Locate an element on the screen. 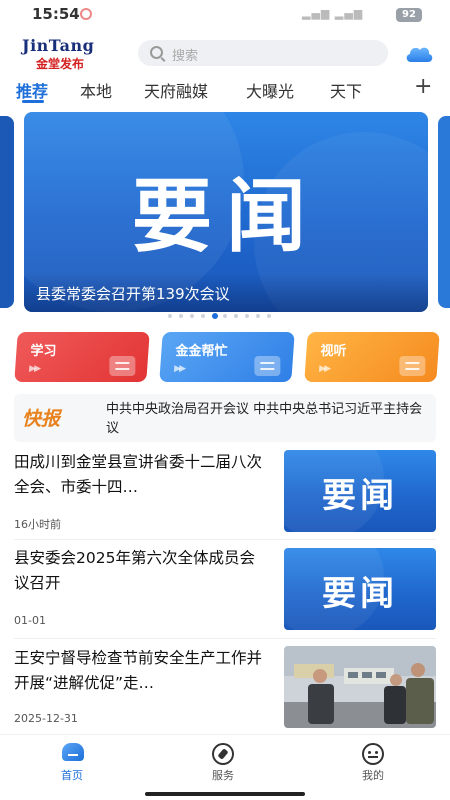  nav-me: 我的 is located at coordinates (373, 760).